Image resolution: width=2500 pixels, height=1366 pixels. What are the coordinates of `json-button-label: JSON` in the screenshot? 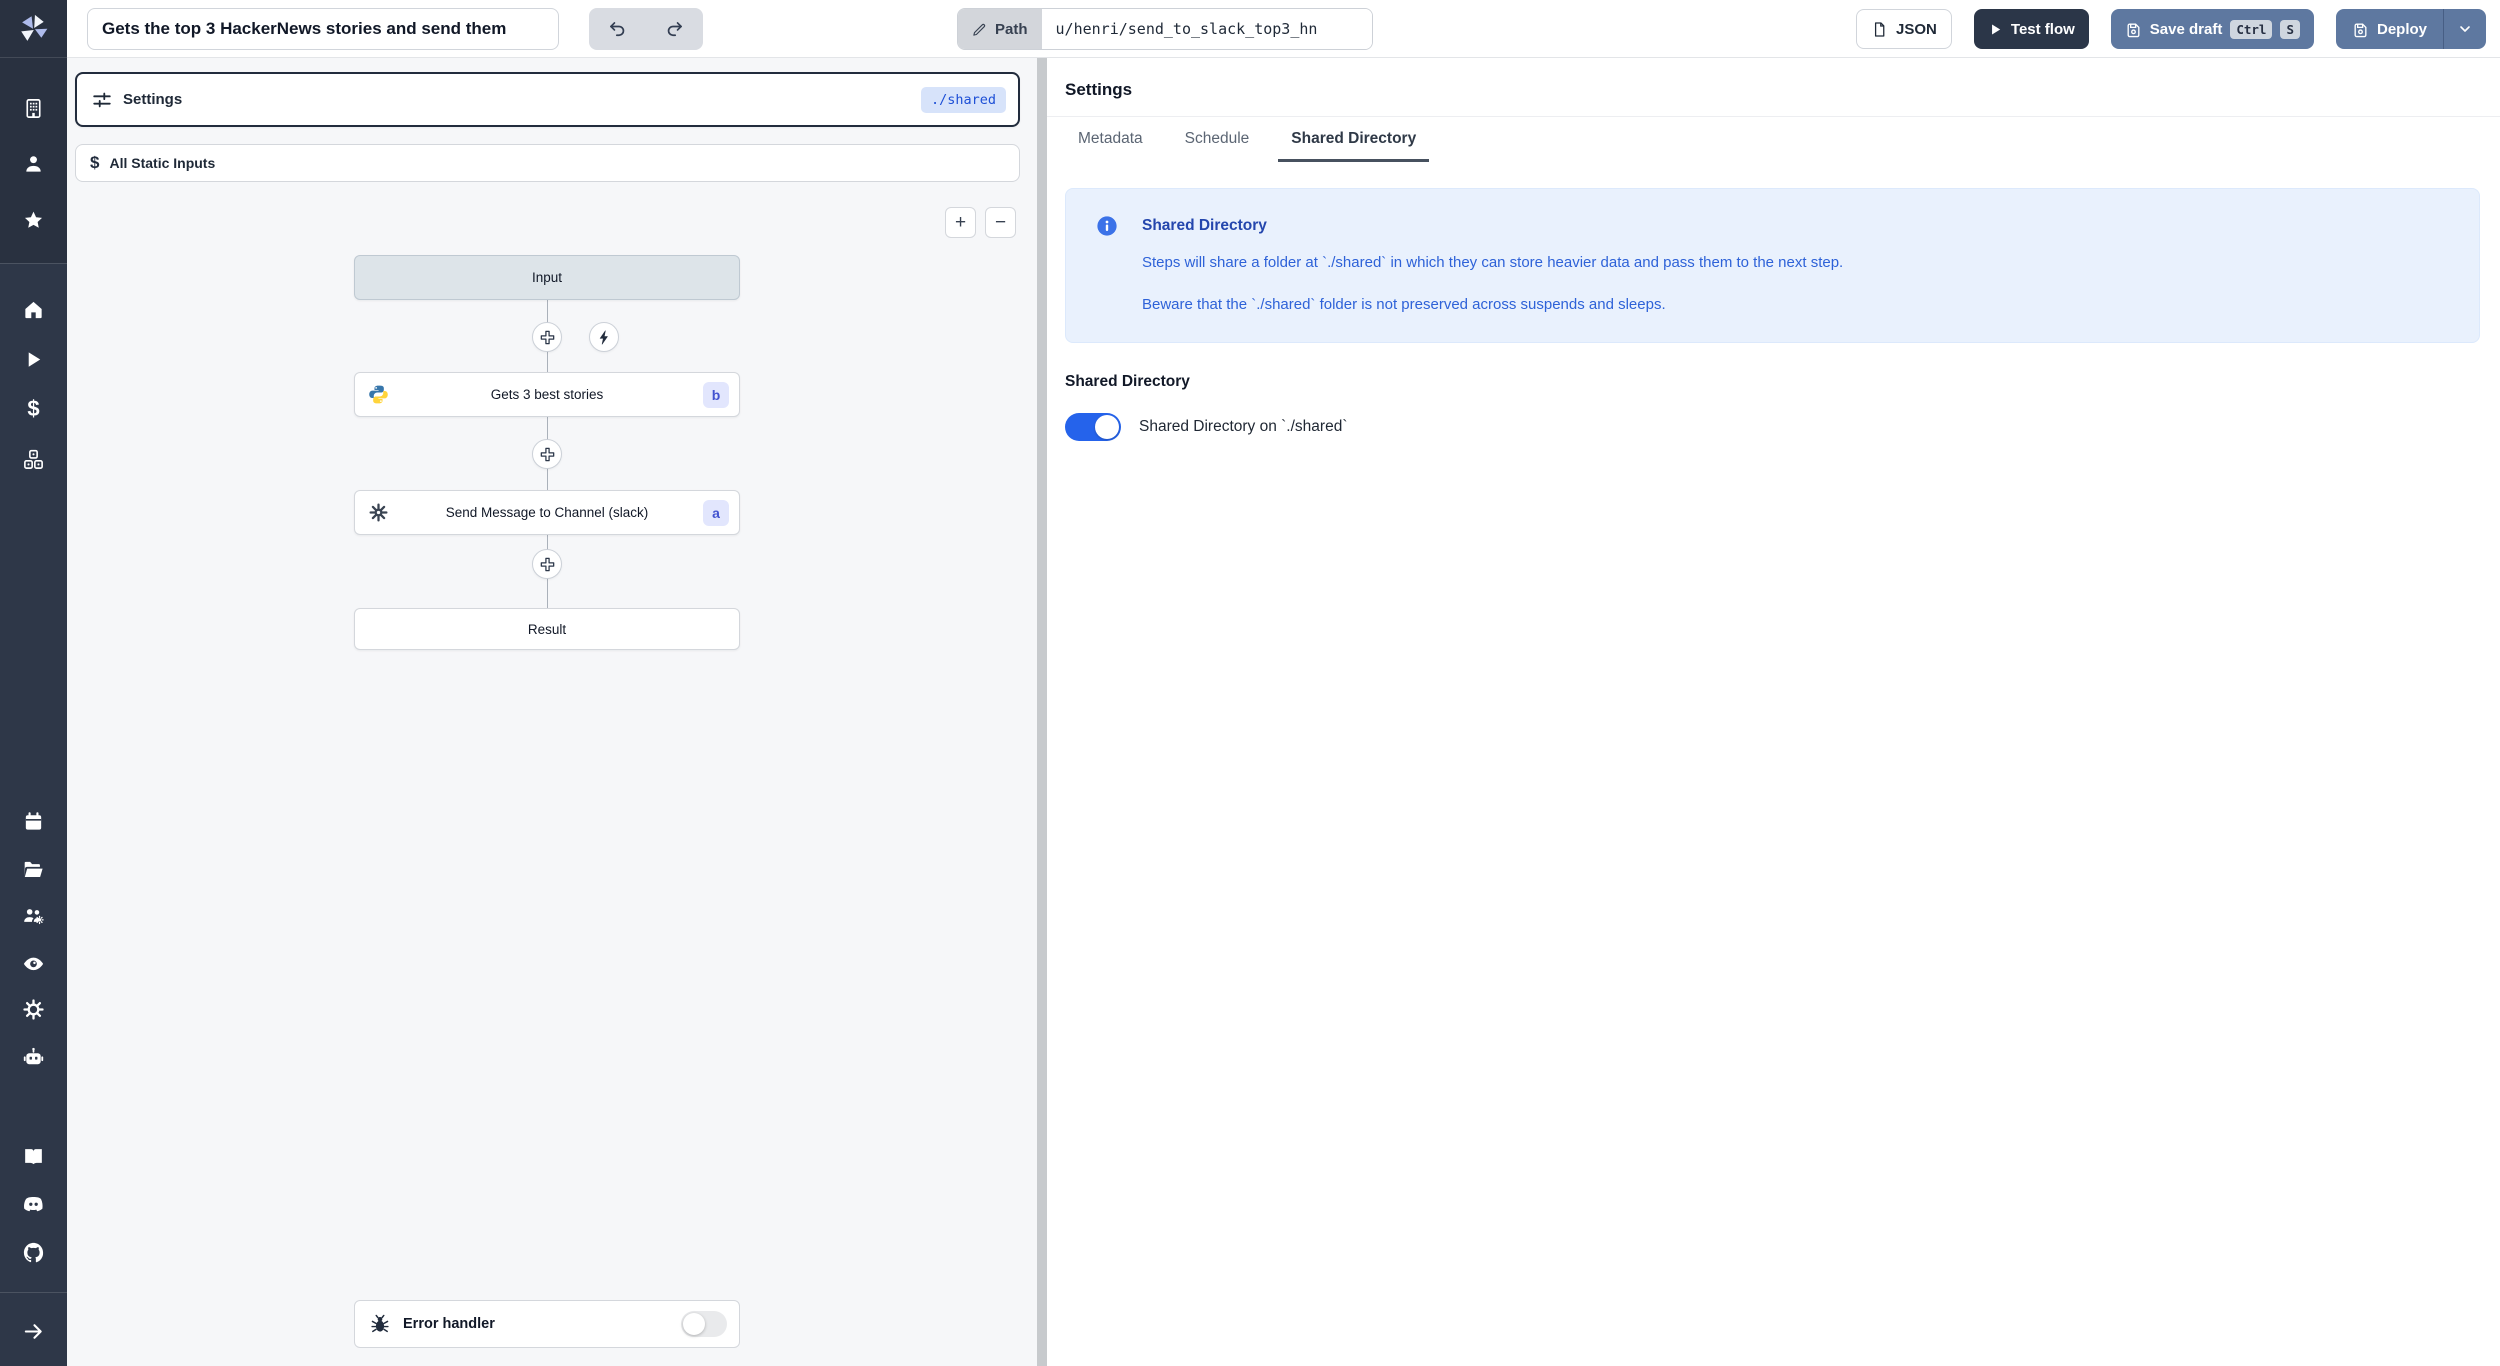 It's located at (1916, 29).